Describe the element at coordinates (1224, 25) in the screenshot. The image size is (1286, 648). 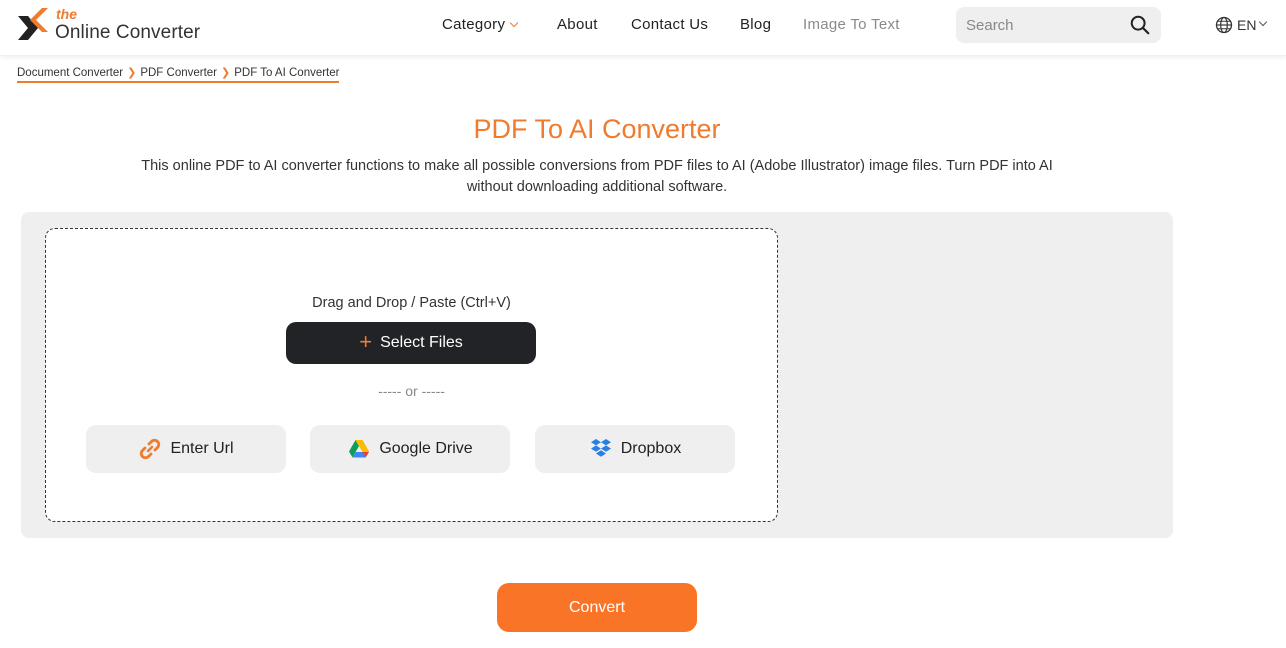
I see `globe-icon` at that location.